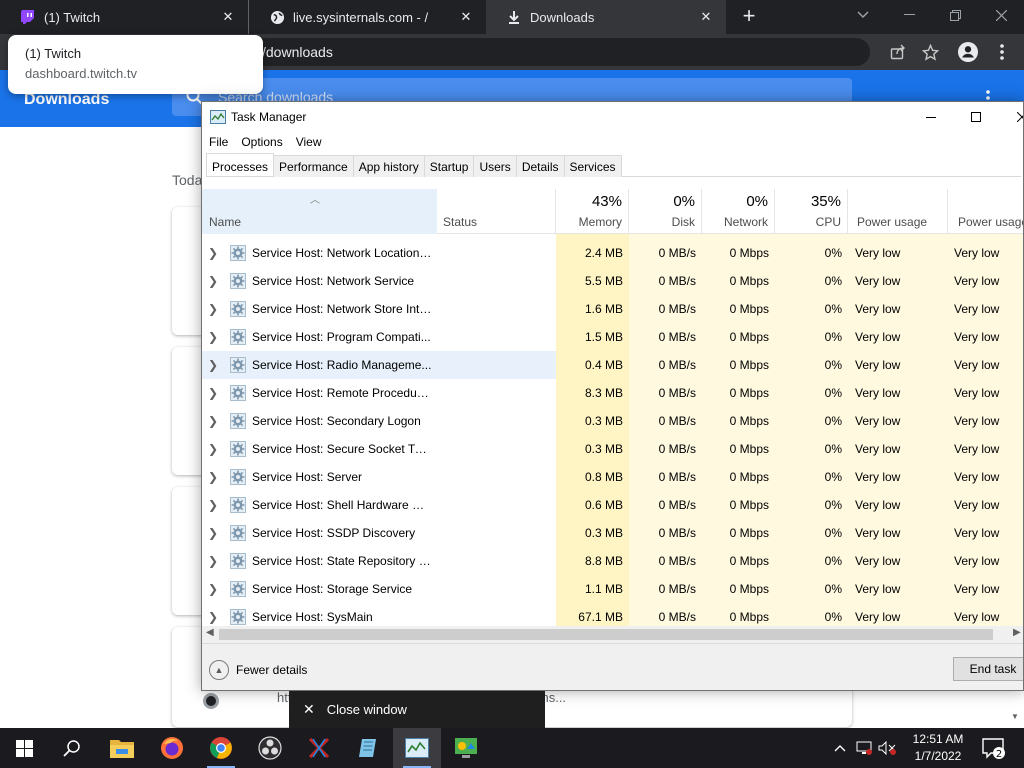  Describe the element at coordinates (864, 748) in the screenshot. I see `network-icon` at that location.